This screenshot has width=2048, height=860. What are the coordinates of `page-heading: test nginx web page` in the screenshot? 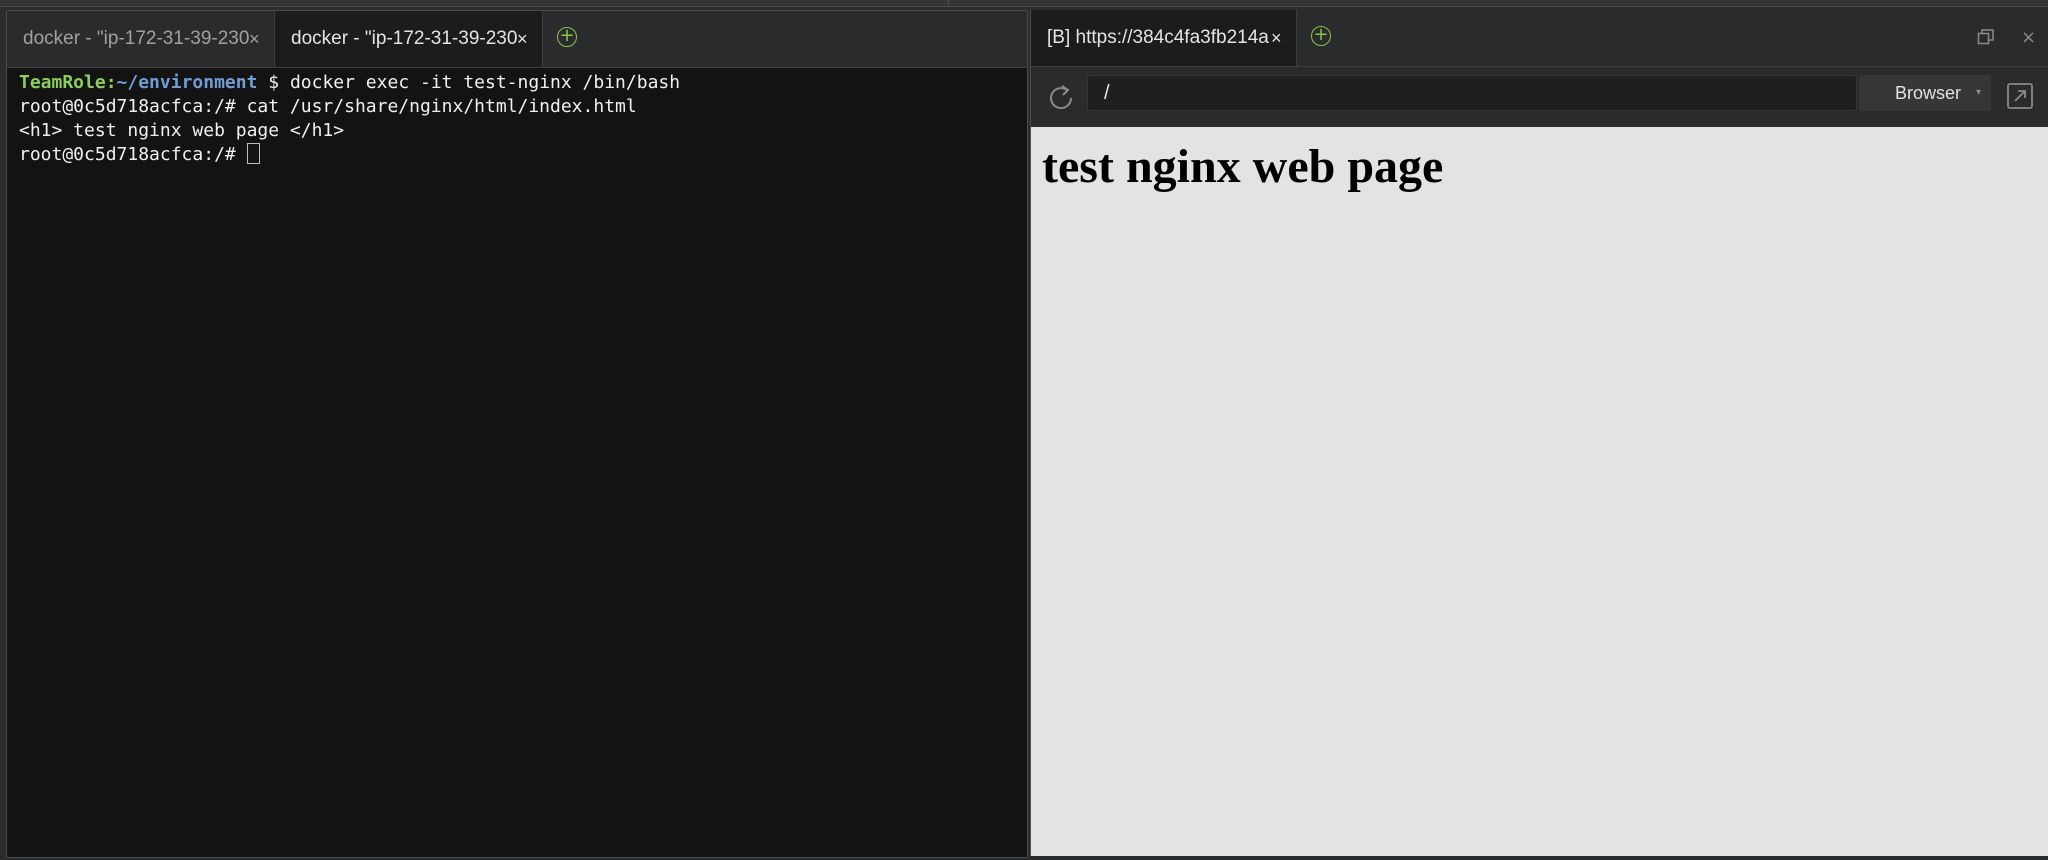 It's located at (1243, 166).